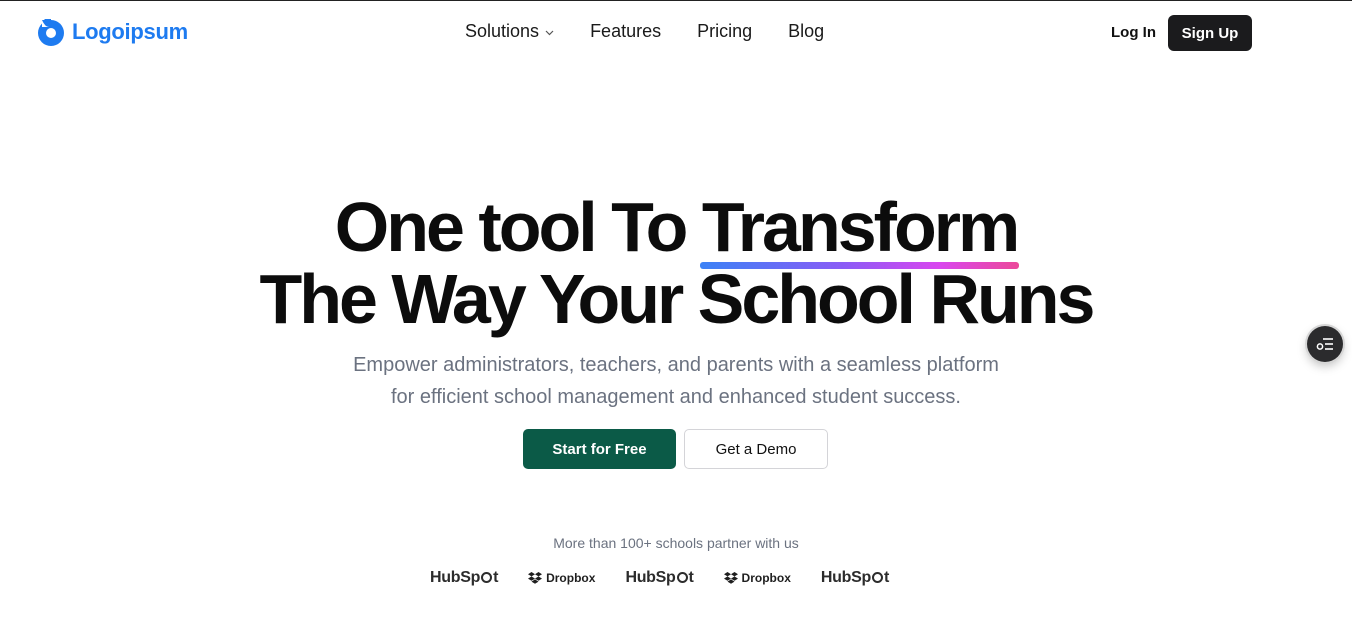 The width and height of the screenshot is (1352, 641). Describe the element at coordinates (1133, 32) in the screenshot. I see `login-link: Log In` at that location.